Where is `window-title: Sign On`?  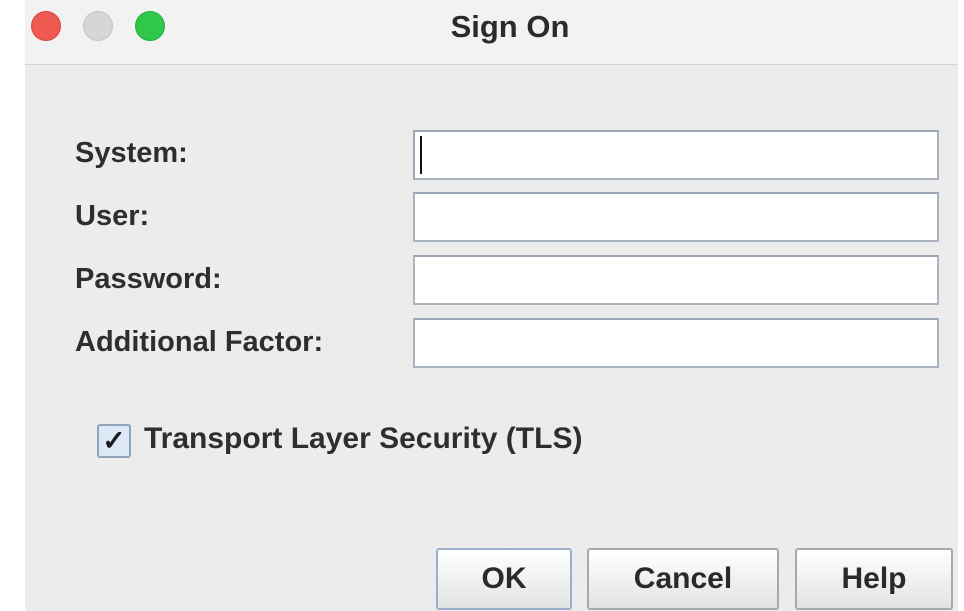
window-title: Sign On is located at coordinates (510, 26).